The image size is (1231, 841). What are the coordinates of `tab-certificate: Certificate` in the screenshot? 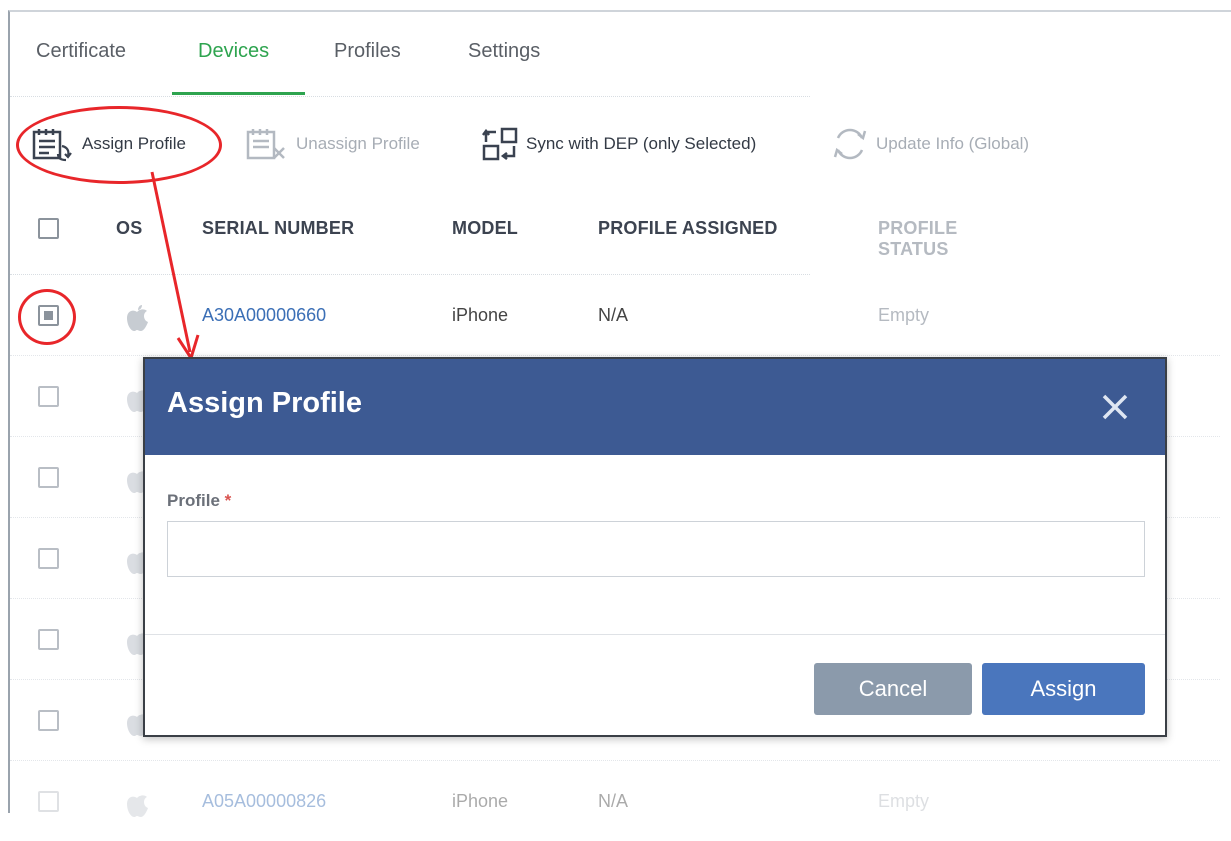 It's located at (81, 51).